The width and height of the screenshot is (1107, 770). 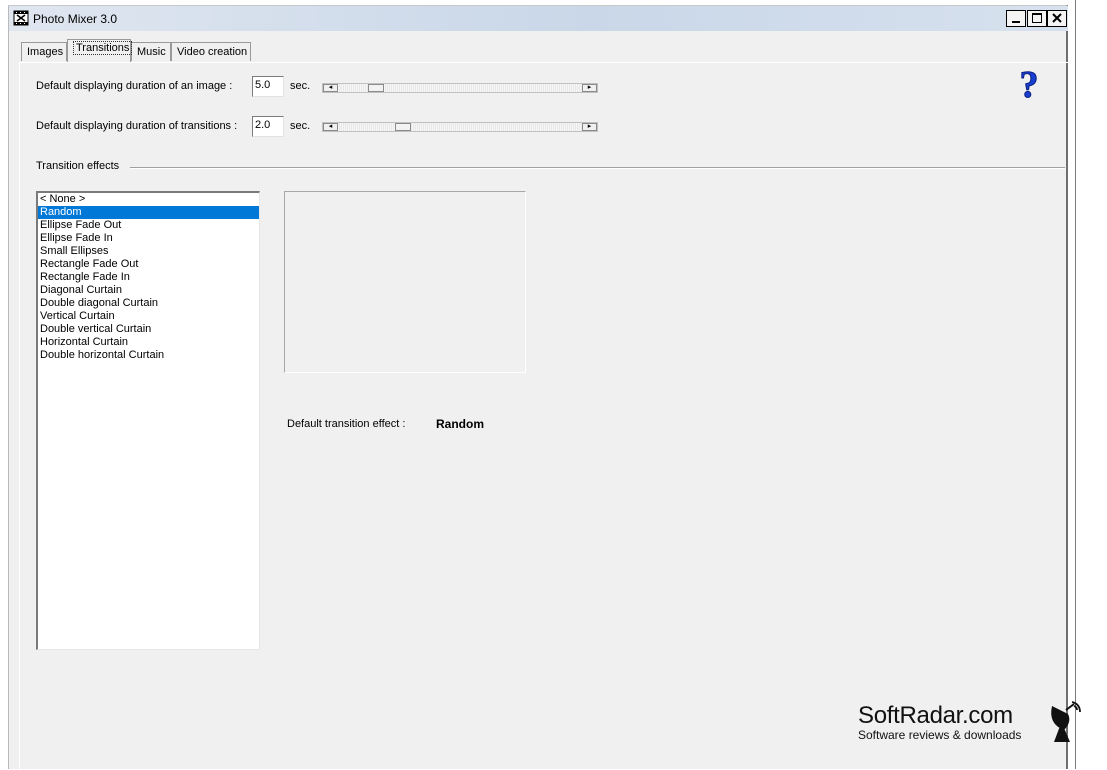 What do you see at coordinates (148, 316) in the screenshot?
I see `list-item: Vertical Curtain` at bounding box center [148, 316].